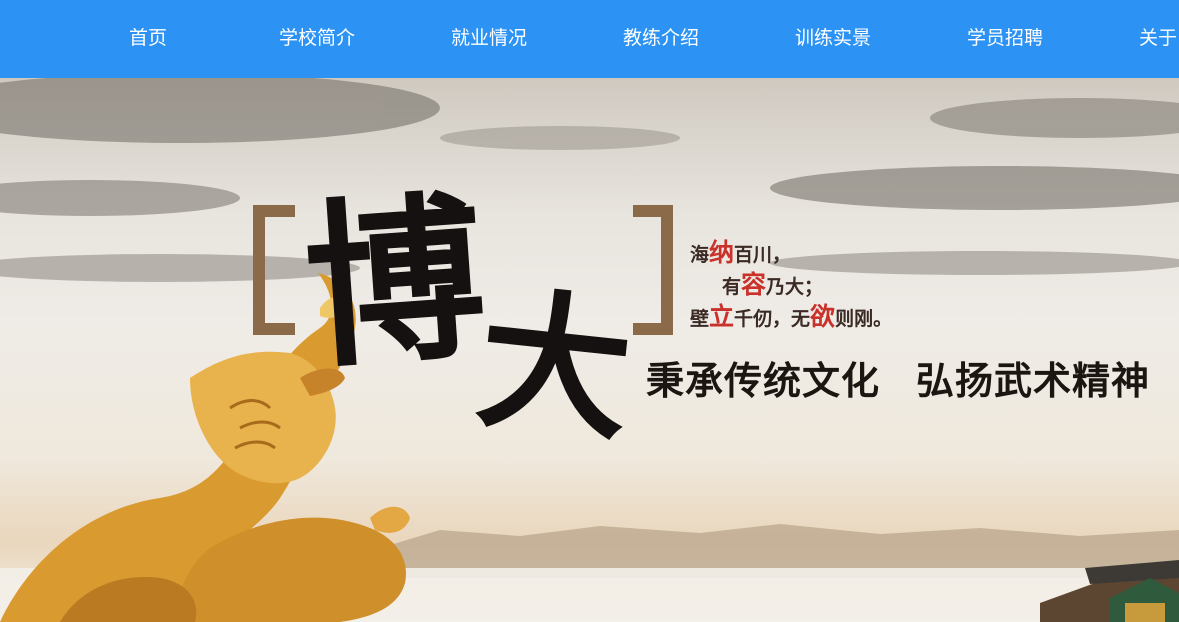  Describe the element at coordinates (1158, 39) in the screenshot. I see `nav-item-about: 关于` at that location.